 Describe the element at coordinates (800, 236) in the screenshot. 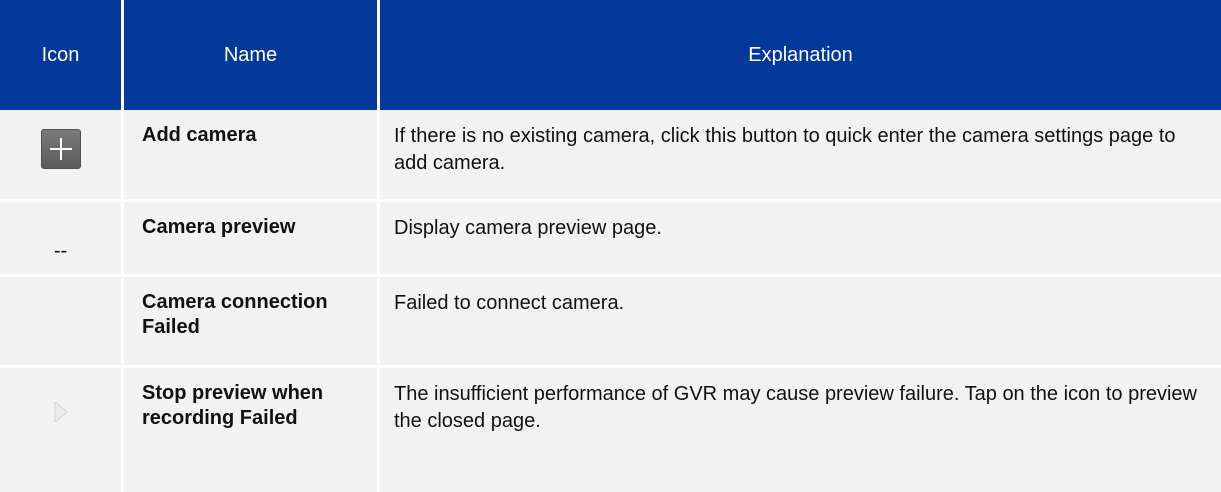

I see `row-explanation: Display camera preview page.` at that location.